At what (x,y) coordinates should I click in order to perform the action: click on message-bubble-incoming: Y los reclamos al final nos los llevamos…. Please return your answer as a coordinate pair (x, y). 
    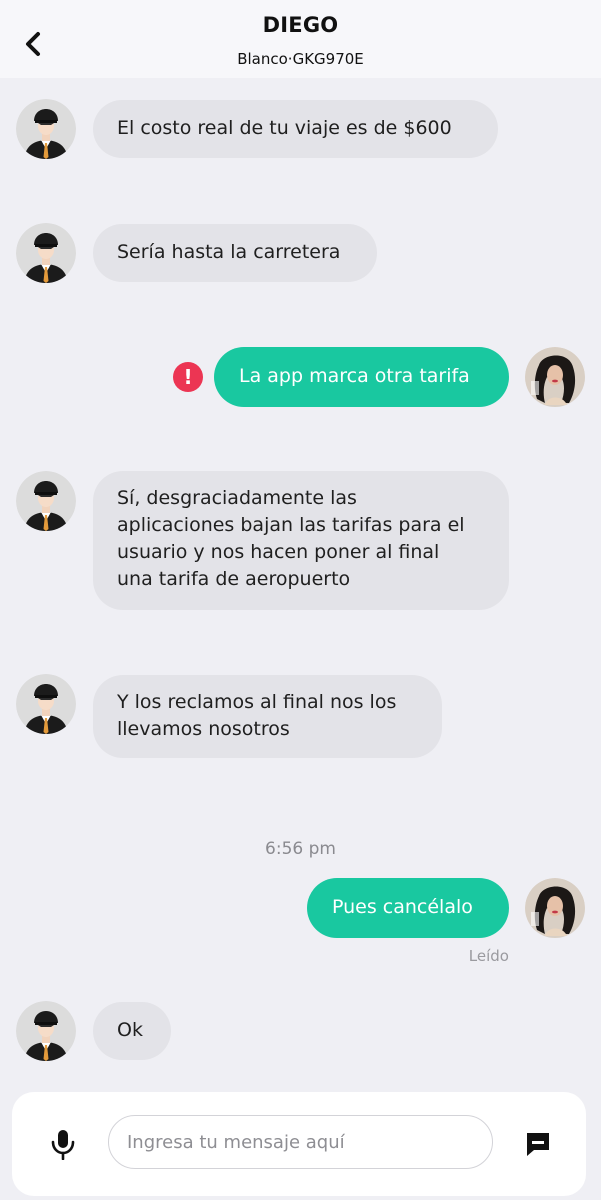
    Looking at the image, I should click on (267, 716).